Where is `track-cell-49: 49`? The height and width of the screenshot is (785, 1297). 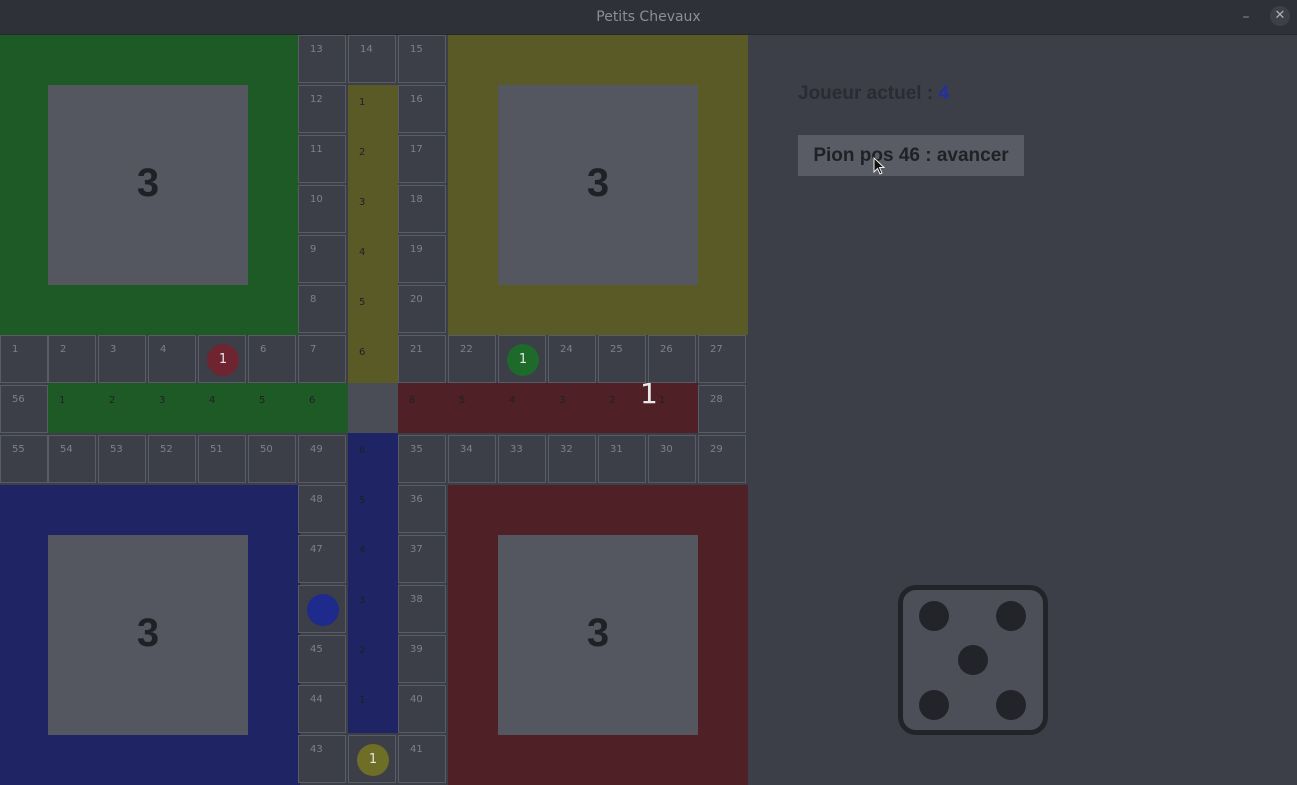
track-cell-49: 49 is located at coordinates (322, 459).